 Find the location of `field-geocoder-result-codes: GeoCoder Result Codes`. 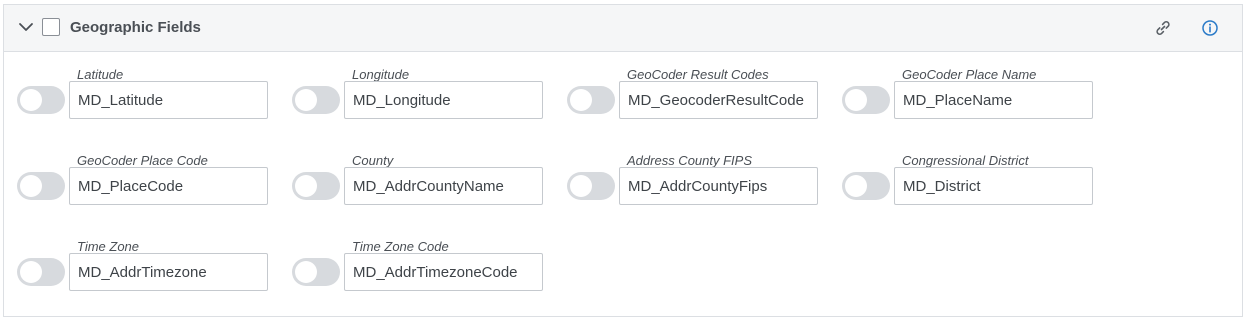

field-geocoder-result-codes: GeoCoder Result Codes is located at coordinates (697, 102).